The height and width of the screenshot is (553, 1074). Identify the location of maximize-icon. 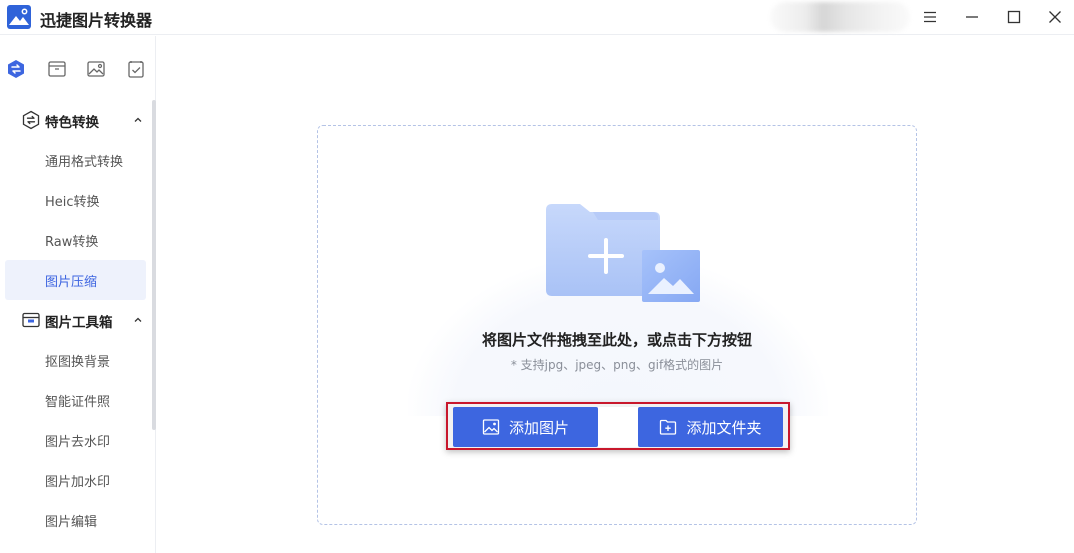
(1014, 16).